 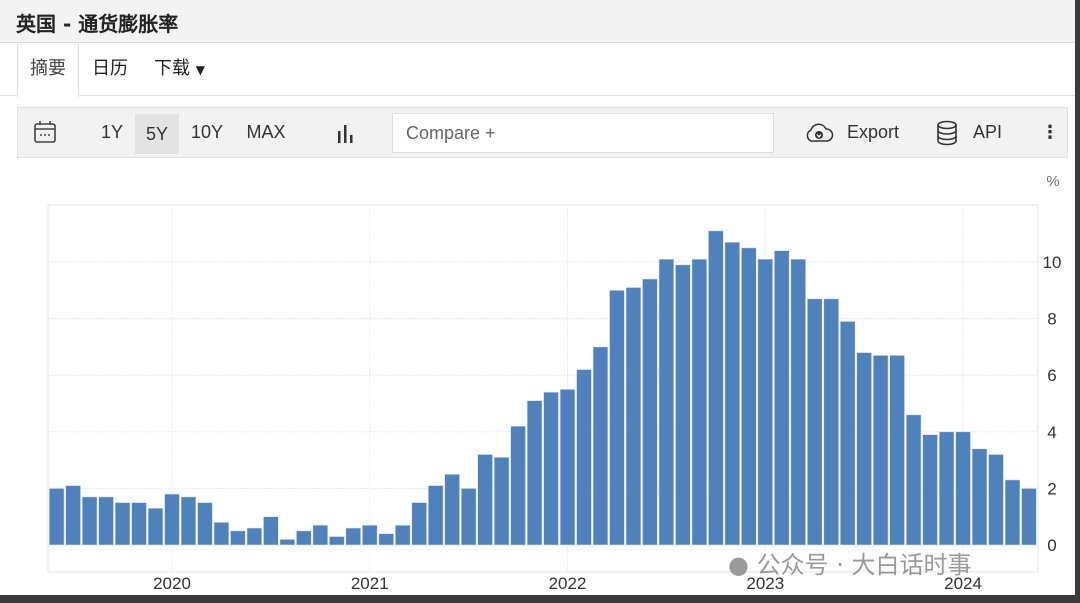 I want to click on range-1y: 1Y, so click(x=112, y=132).